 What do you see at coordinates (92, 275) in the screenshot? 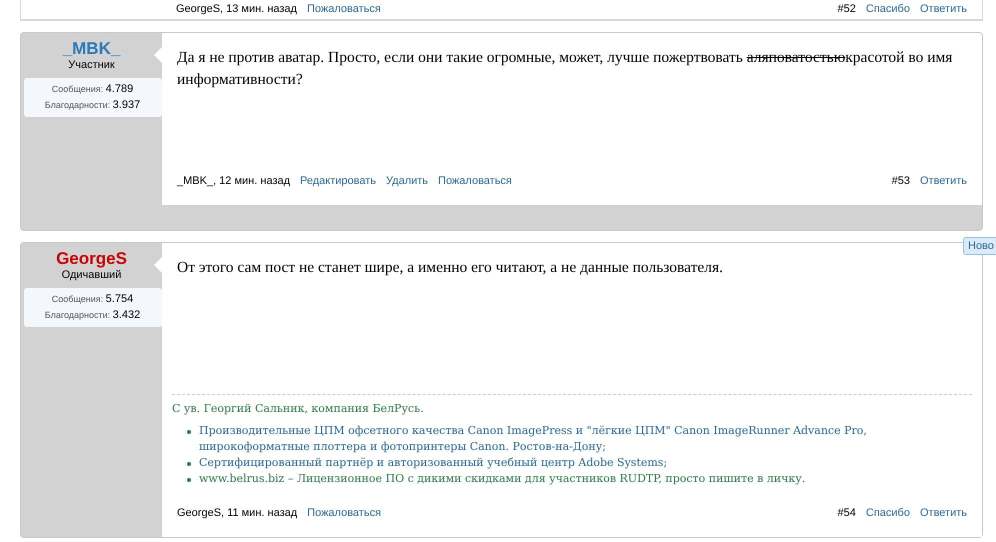
I see `user-role: Одичавший` at bounding box center [92, 275].